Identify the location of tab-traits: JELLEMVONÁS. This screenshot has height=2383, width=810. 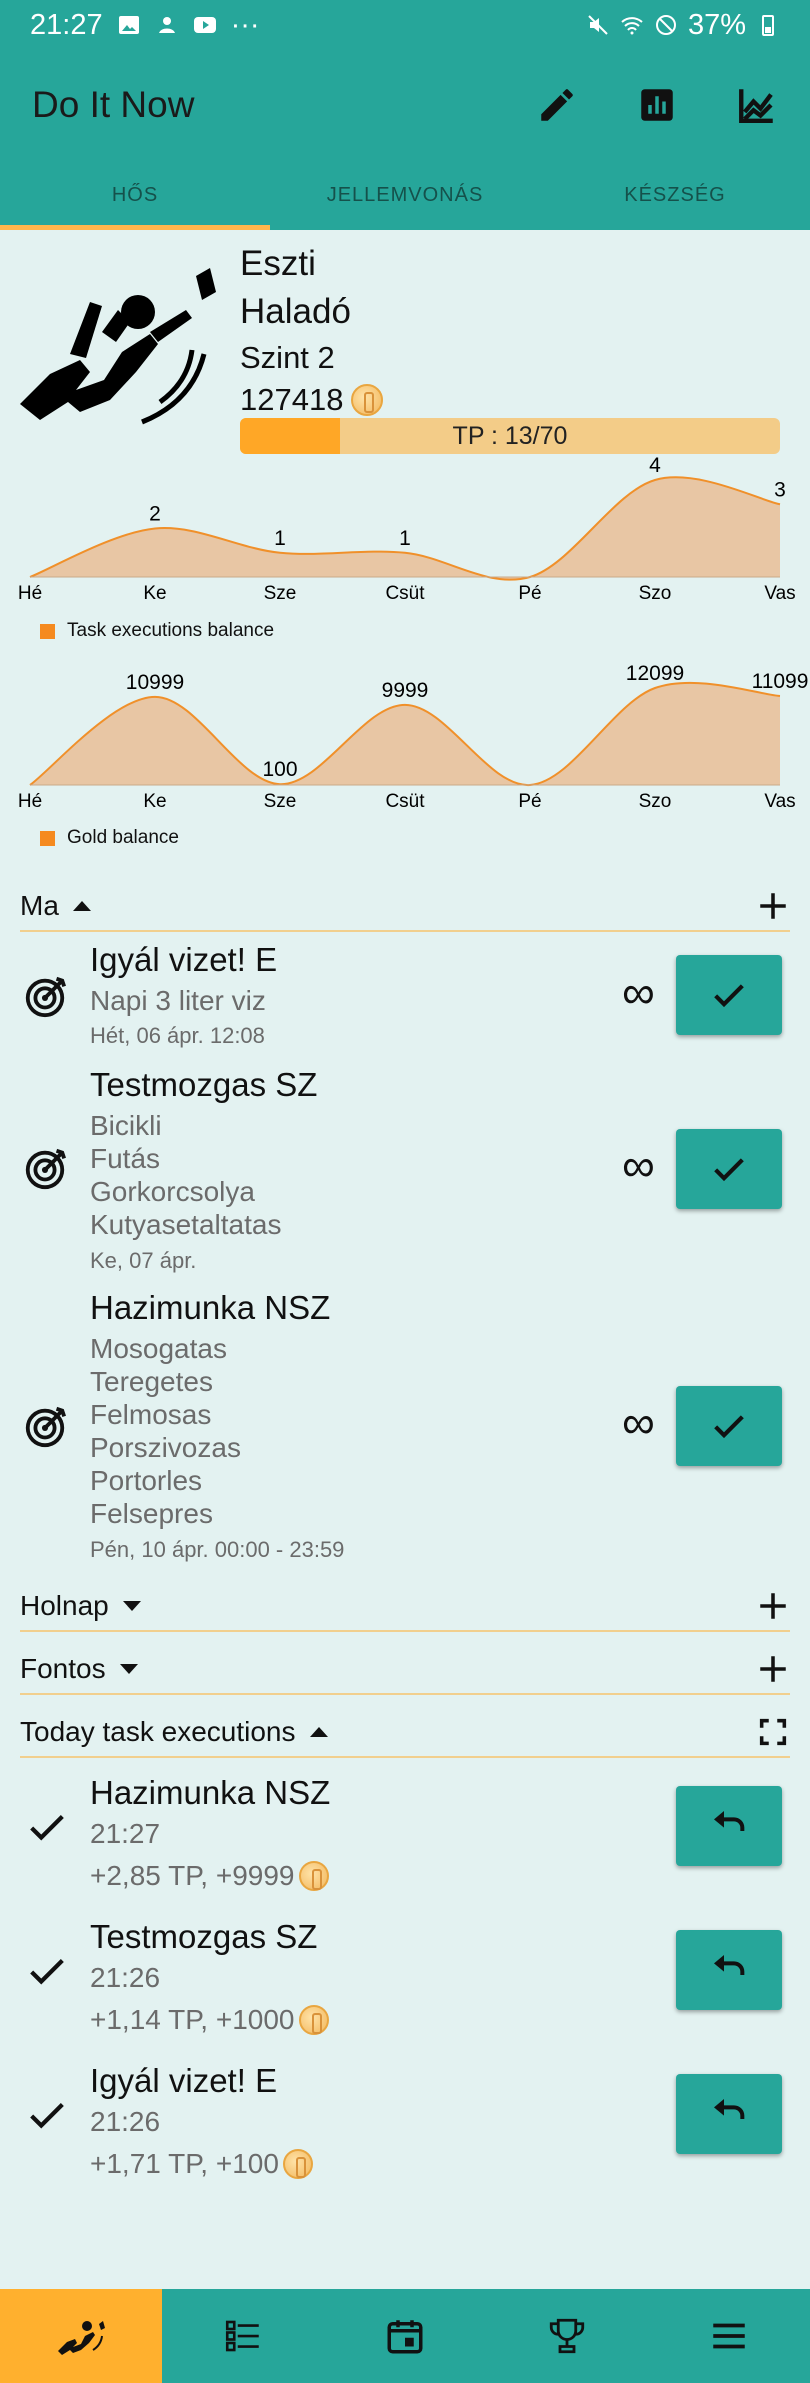
(405, 195).